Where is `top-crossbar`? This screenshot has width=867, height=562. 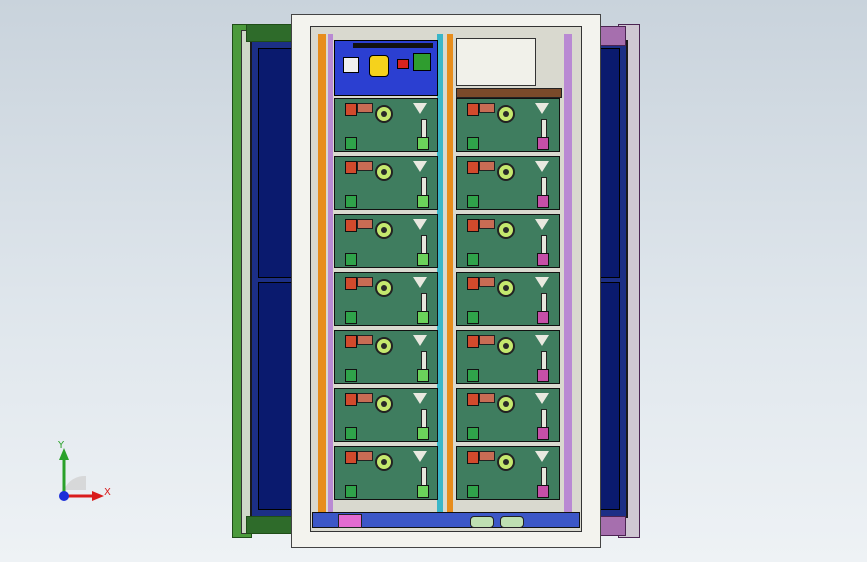
top-crossbar is located at coordinates (509, 93).